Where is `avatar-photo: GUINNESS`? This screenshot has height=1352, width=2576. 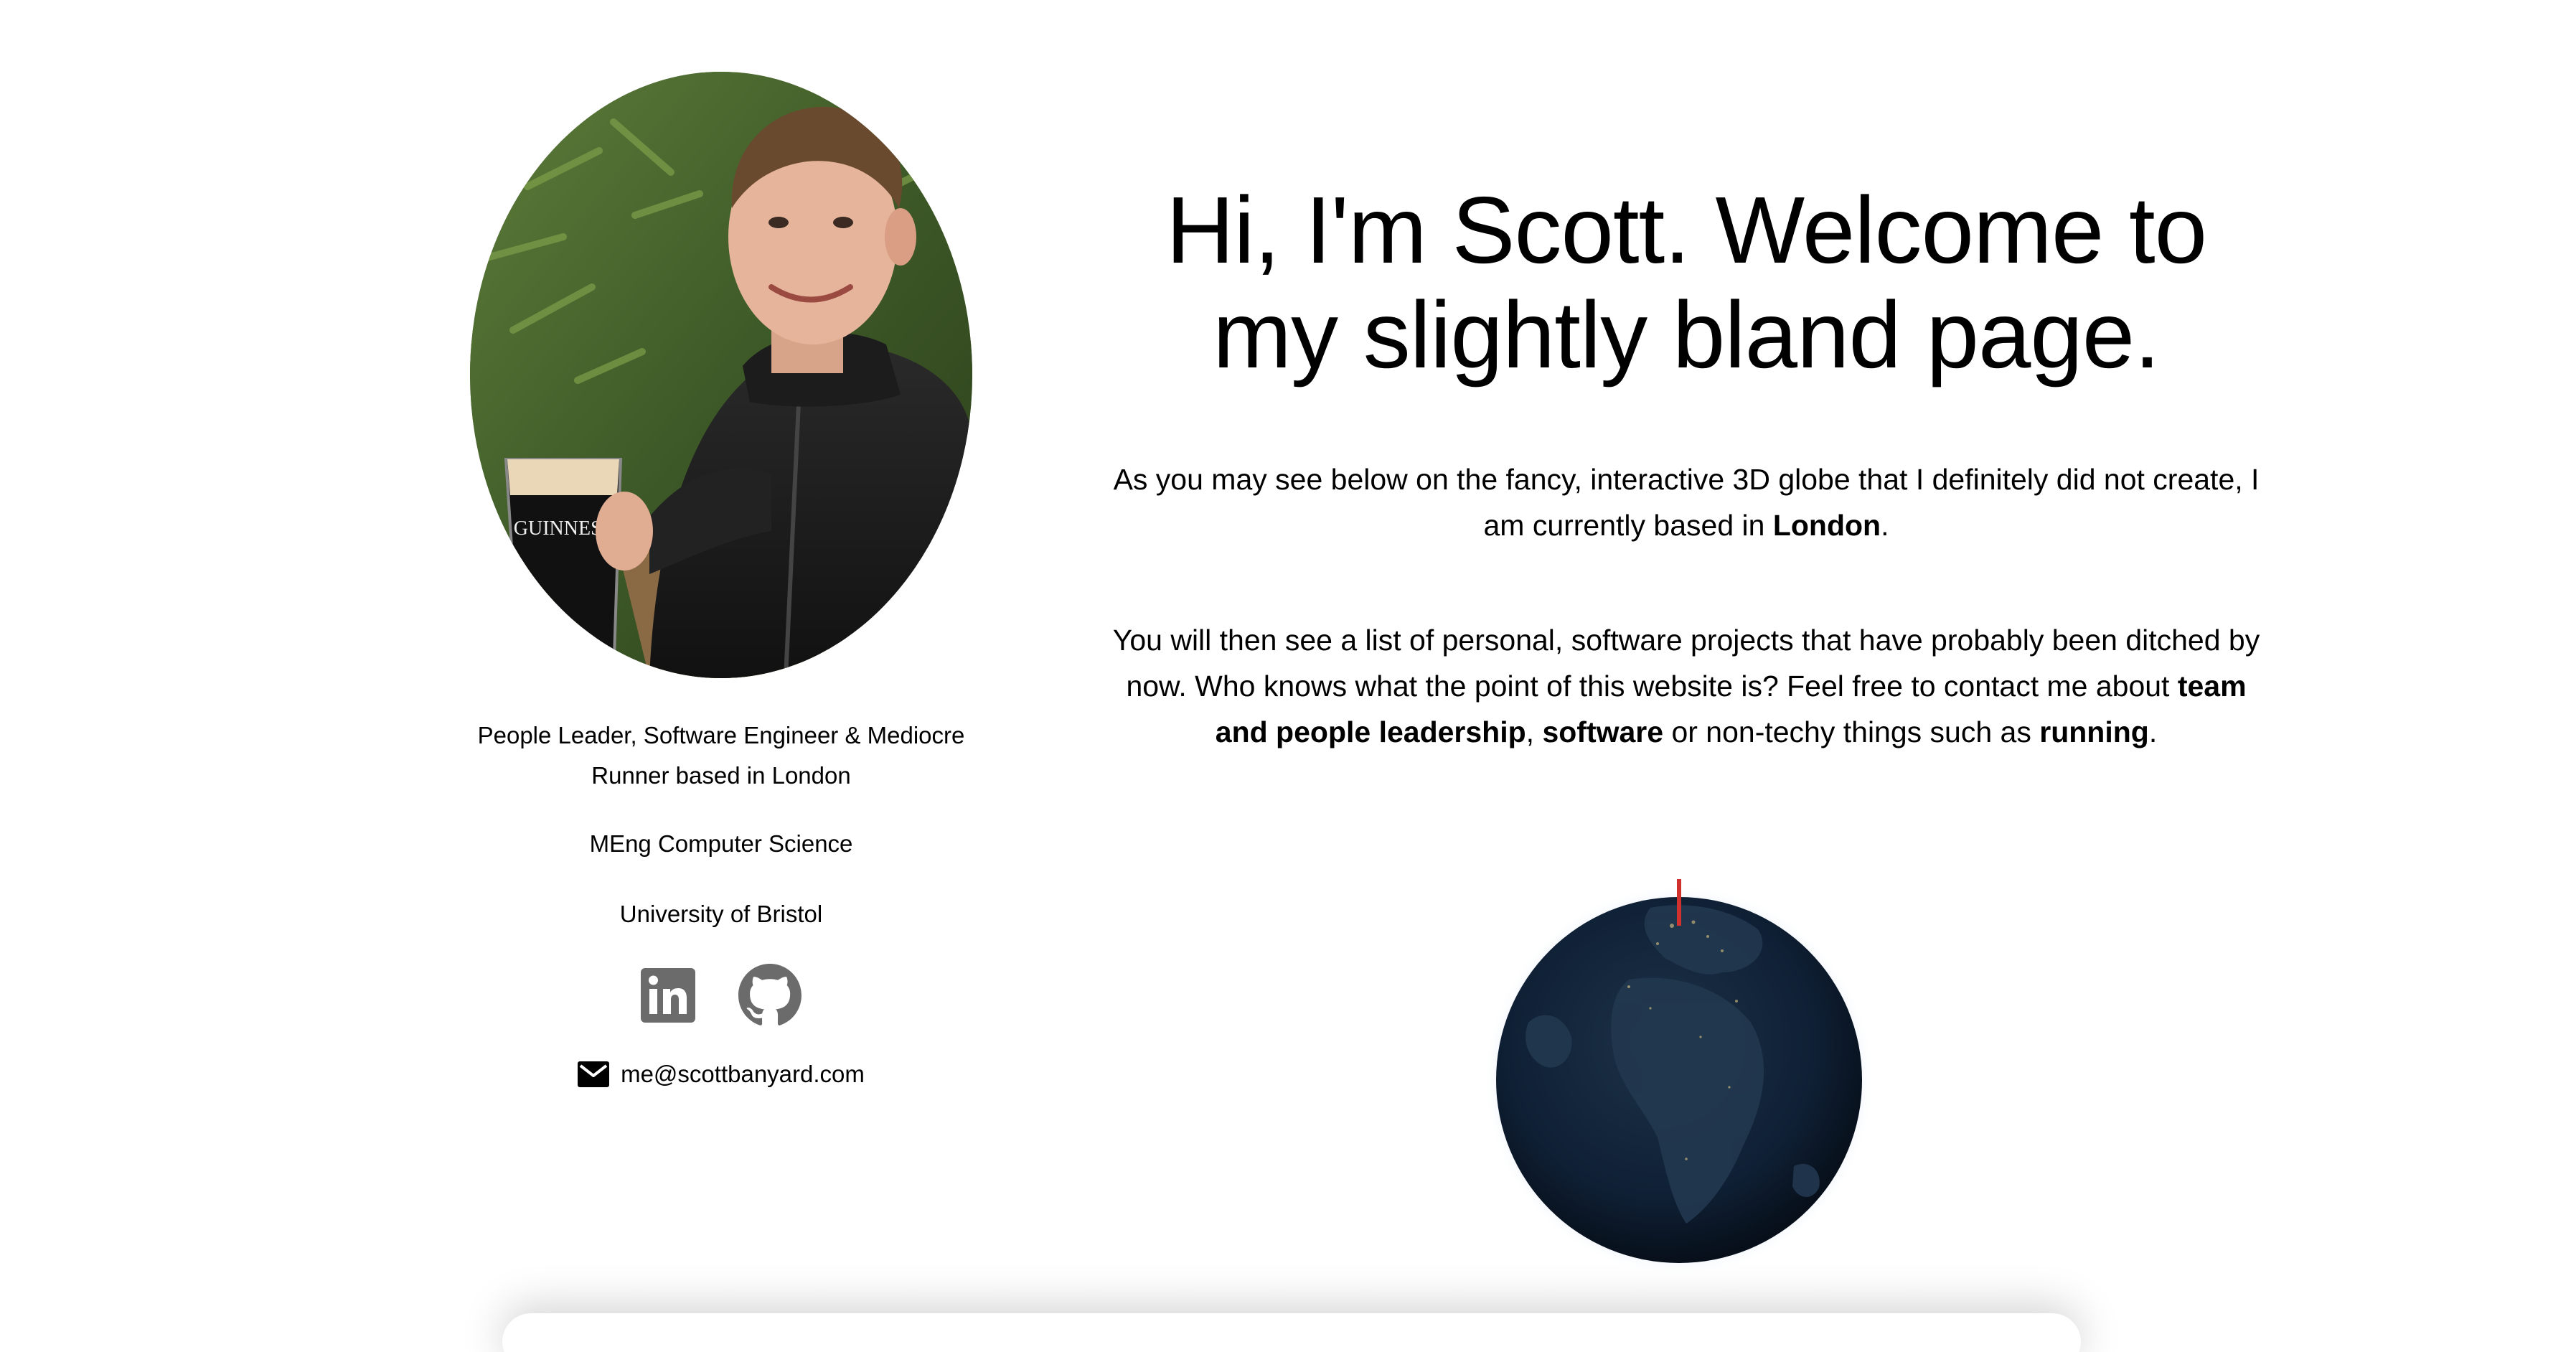 avatar-photo: GUINNESS is located at coordinates (721, 375).